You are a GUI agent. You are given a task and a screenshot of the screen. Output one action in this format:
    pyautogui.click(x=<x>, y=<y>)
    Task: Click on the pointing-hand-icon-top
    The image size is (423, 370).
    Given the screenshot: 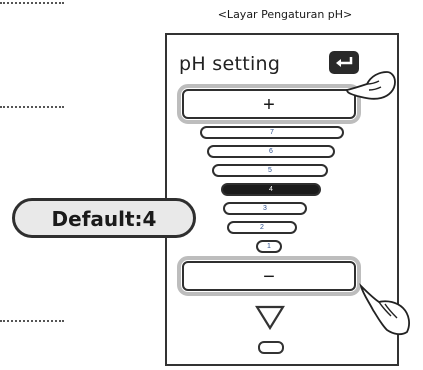 What is the action you would take?
    pyautogui.click(x=371, y=85)
    